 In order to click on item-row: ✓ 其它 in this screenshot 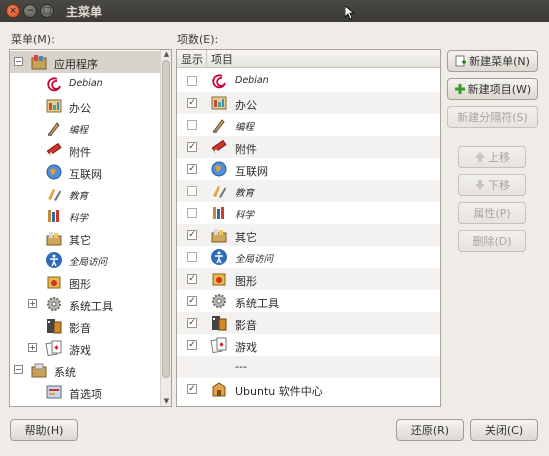, I will do `click(308, 235)`.